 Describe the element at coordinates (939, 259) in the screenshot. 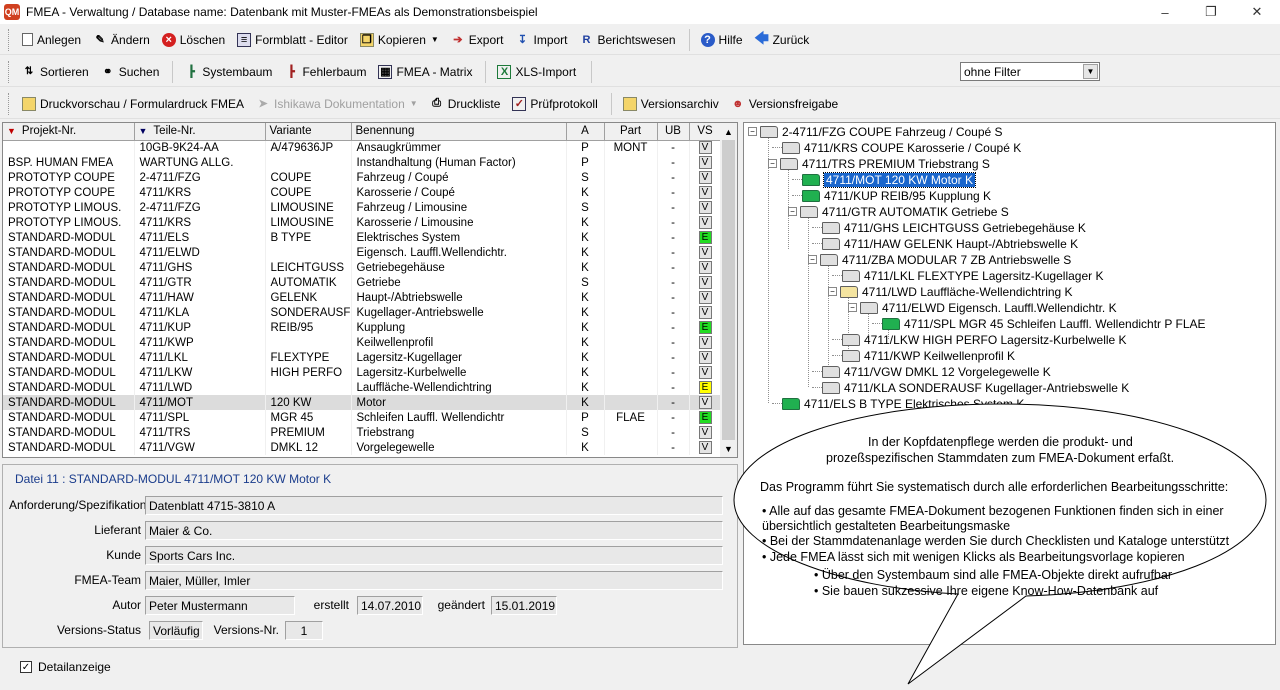

I see `tree-node: − 4711/ZBA MODULAR 7 ZB Antriebswelle S` at that location.